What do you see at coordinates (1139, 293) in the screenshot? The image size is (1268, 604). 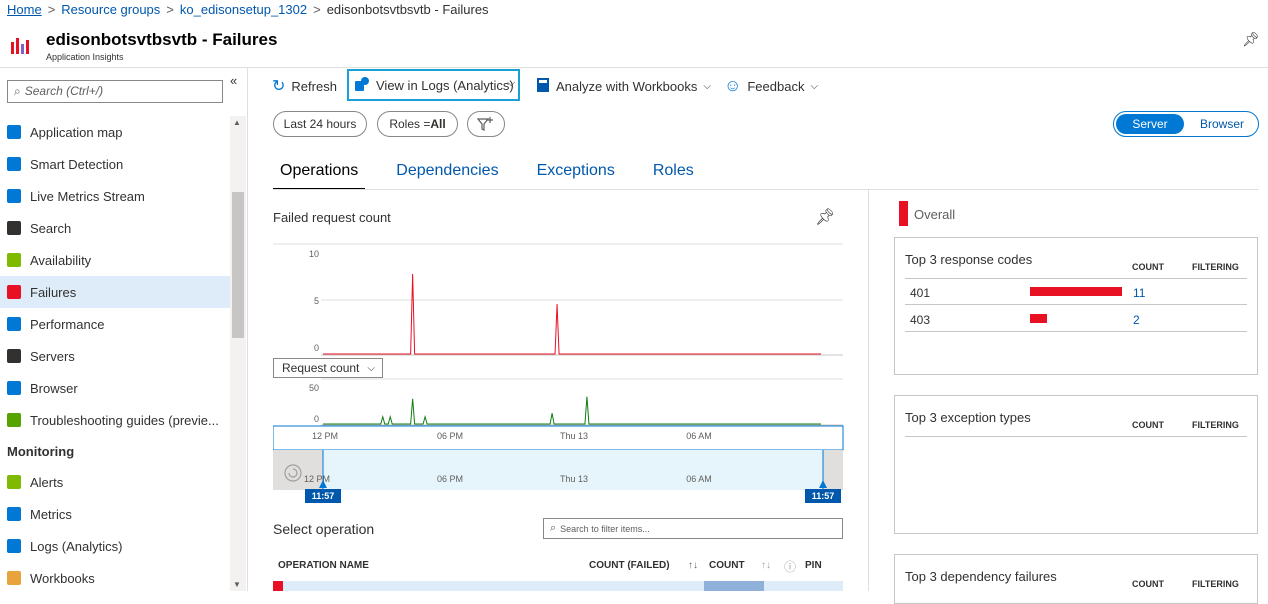 I see `response-code-count: 11` at bounding box center [1139, 293].